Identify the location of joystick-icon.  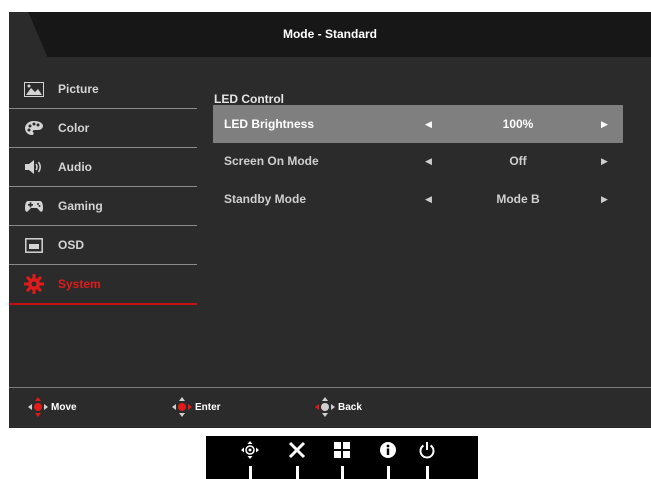
(250, 450).